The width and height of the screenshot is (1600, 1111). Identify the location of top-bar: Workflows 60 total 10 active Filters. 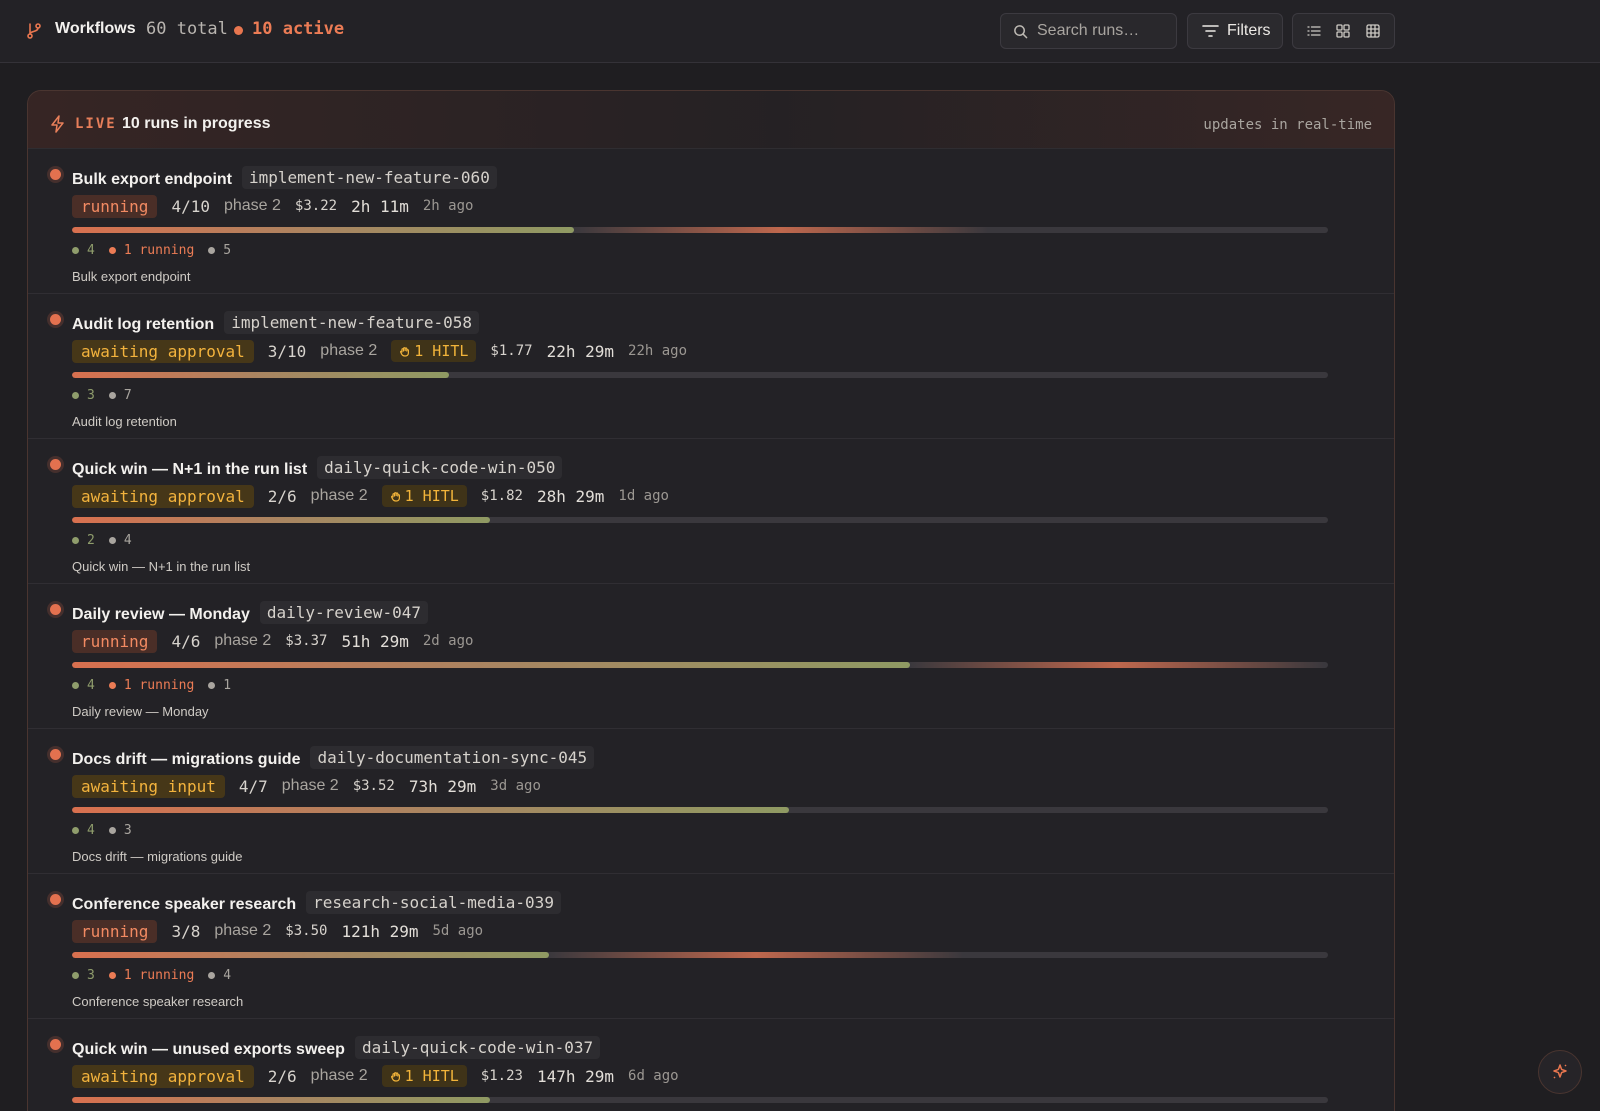
(800, 31).